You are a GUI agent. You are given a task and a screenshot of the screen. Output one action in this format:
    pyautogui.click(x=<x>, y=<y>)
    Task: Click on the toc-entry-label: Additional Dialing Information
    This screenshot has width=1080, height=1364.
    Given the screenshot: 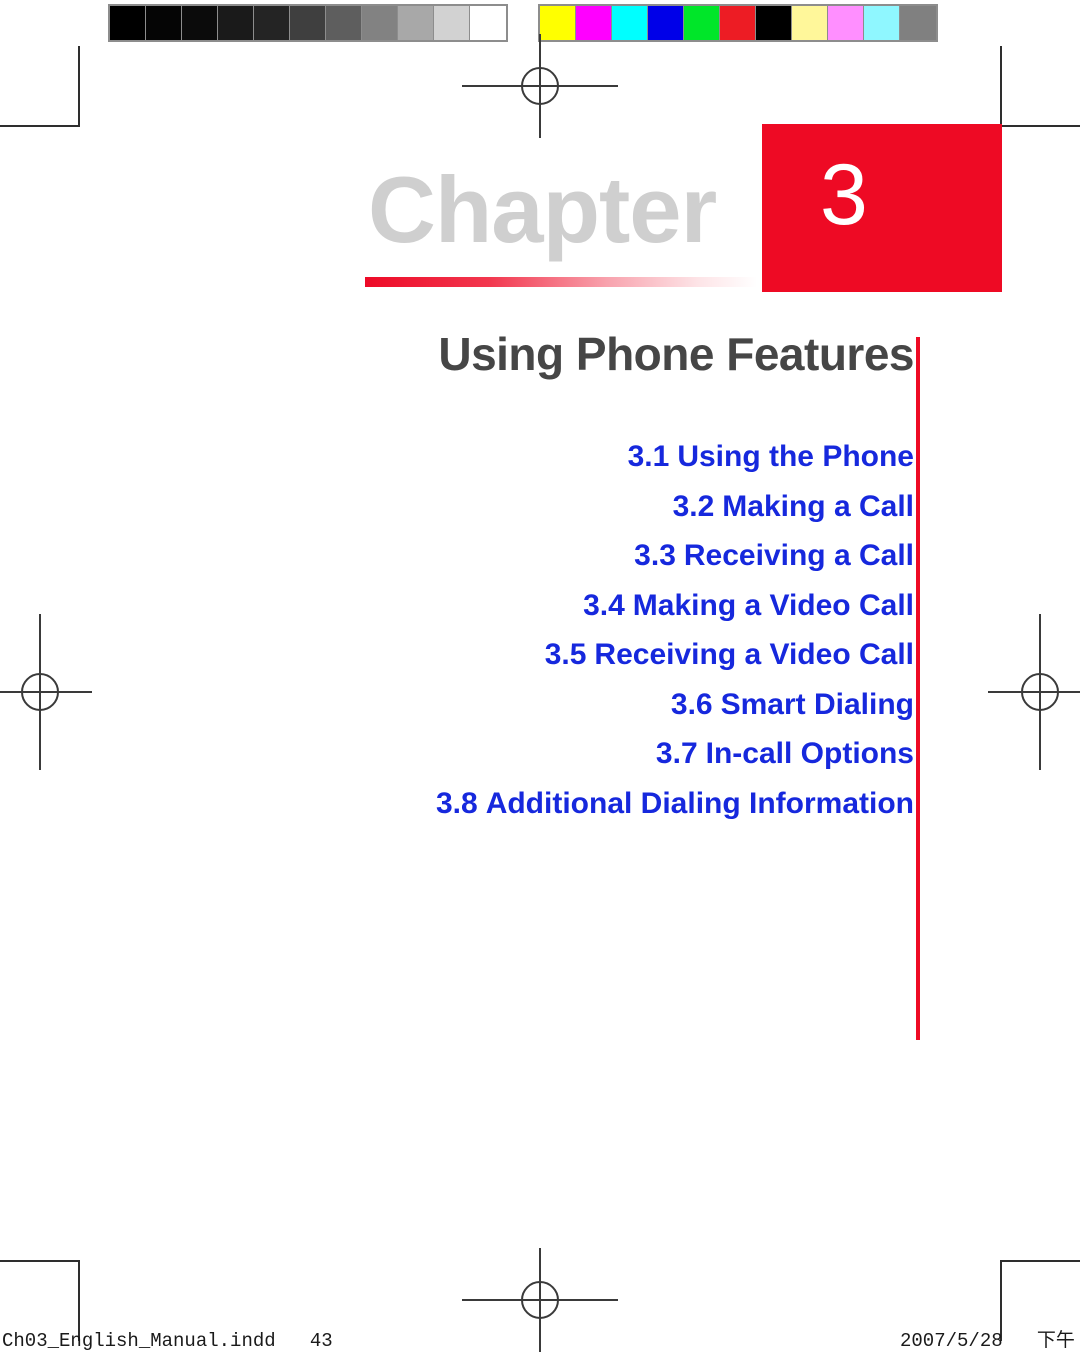 What is the action you would take?
    pyautogui.click(x=699, y=803)
    